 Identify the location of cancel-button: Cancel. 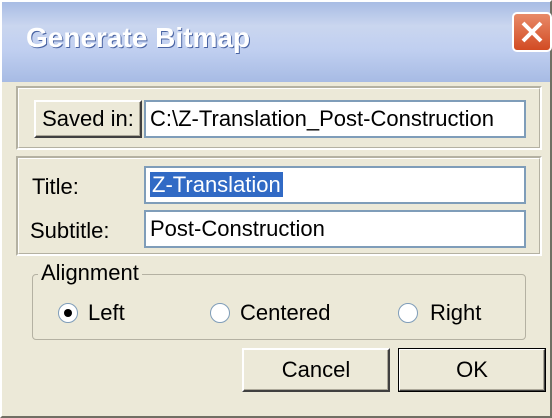
(316, 370).